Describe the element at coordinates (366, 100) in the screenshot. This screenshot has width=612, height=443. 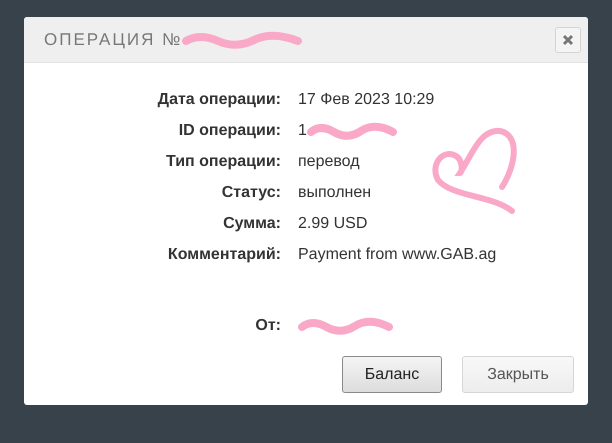
I see `field-value: 17 Фев 2023 10:29` at that location.